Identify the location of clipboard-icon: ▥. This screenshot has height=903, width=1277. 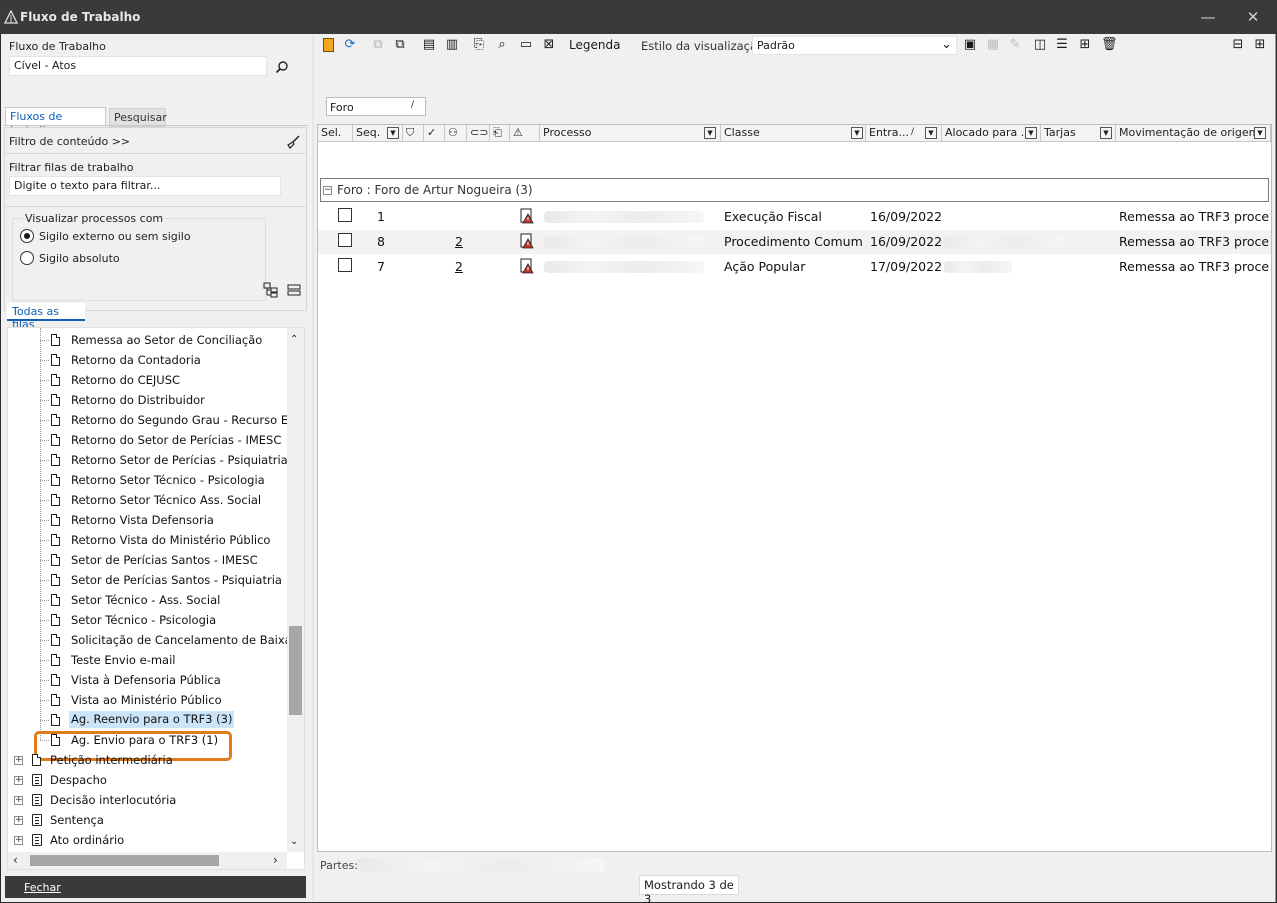
(452, 45).